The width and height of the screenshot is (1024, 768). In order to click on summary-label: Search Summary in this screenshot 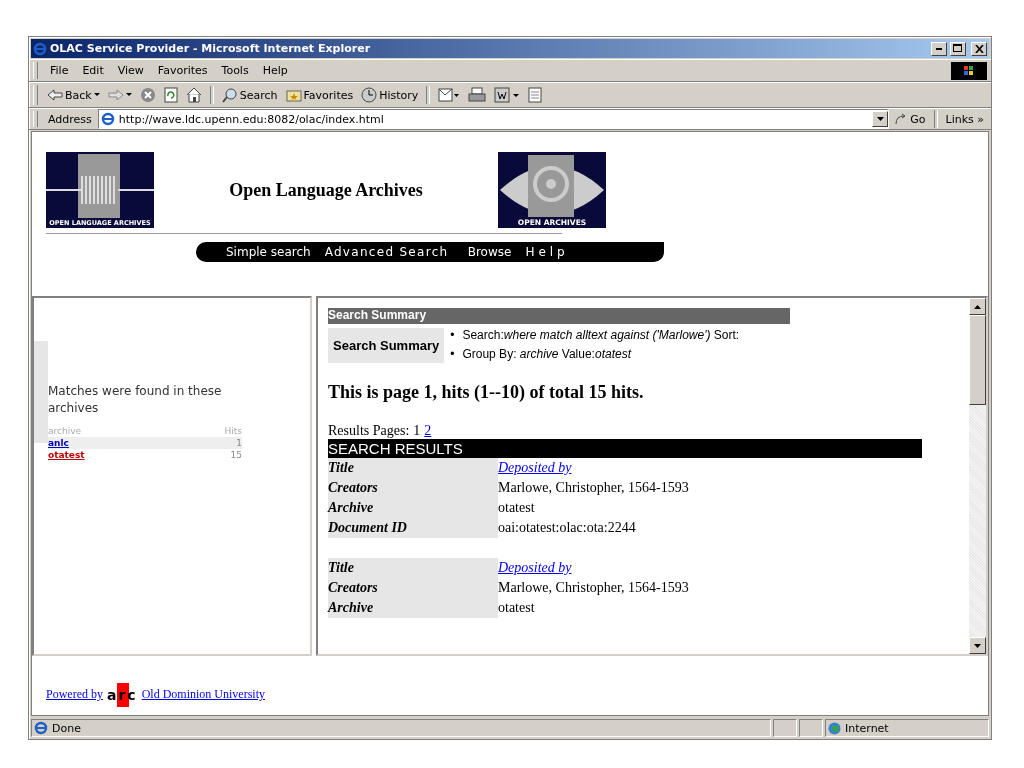, I will do `click(386, 345)`.